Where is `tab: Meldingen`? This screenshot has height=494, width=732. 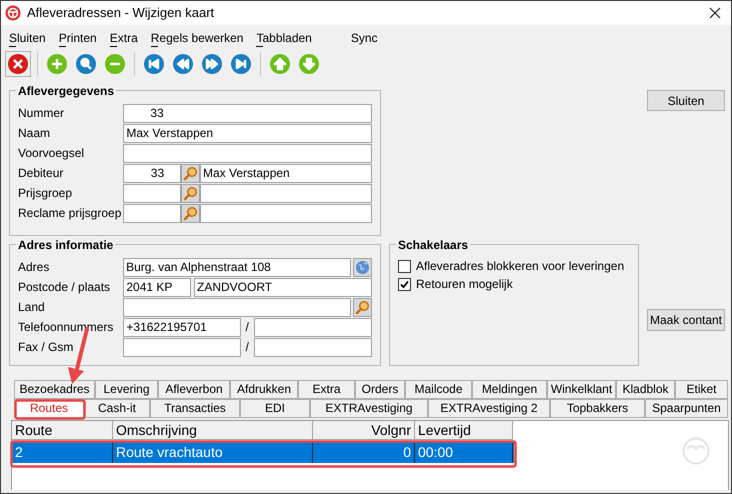
tab: Meldingen is located at coordinates (509, 389).